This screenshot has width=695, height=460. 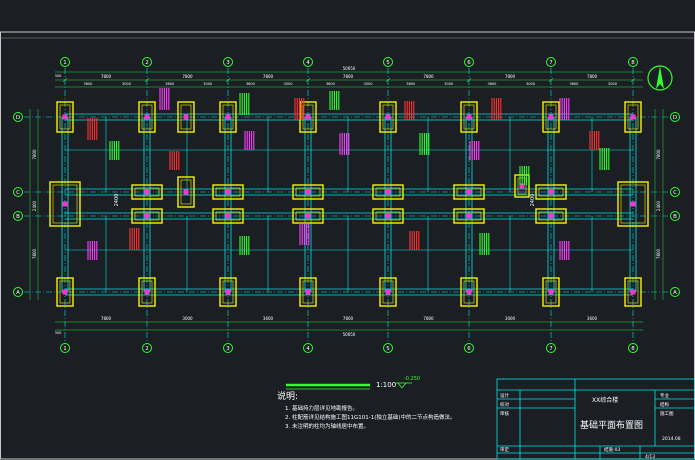 I want to click on note-3: 3. 未注明的柱均为轴线居中布置。, so click(x=327, y=426).